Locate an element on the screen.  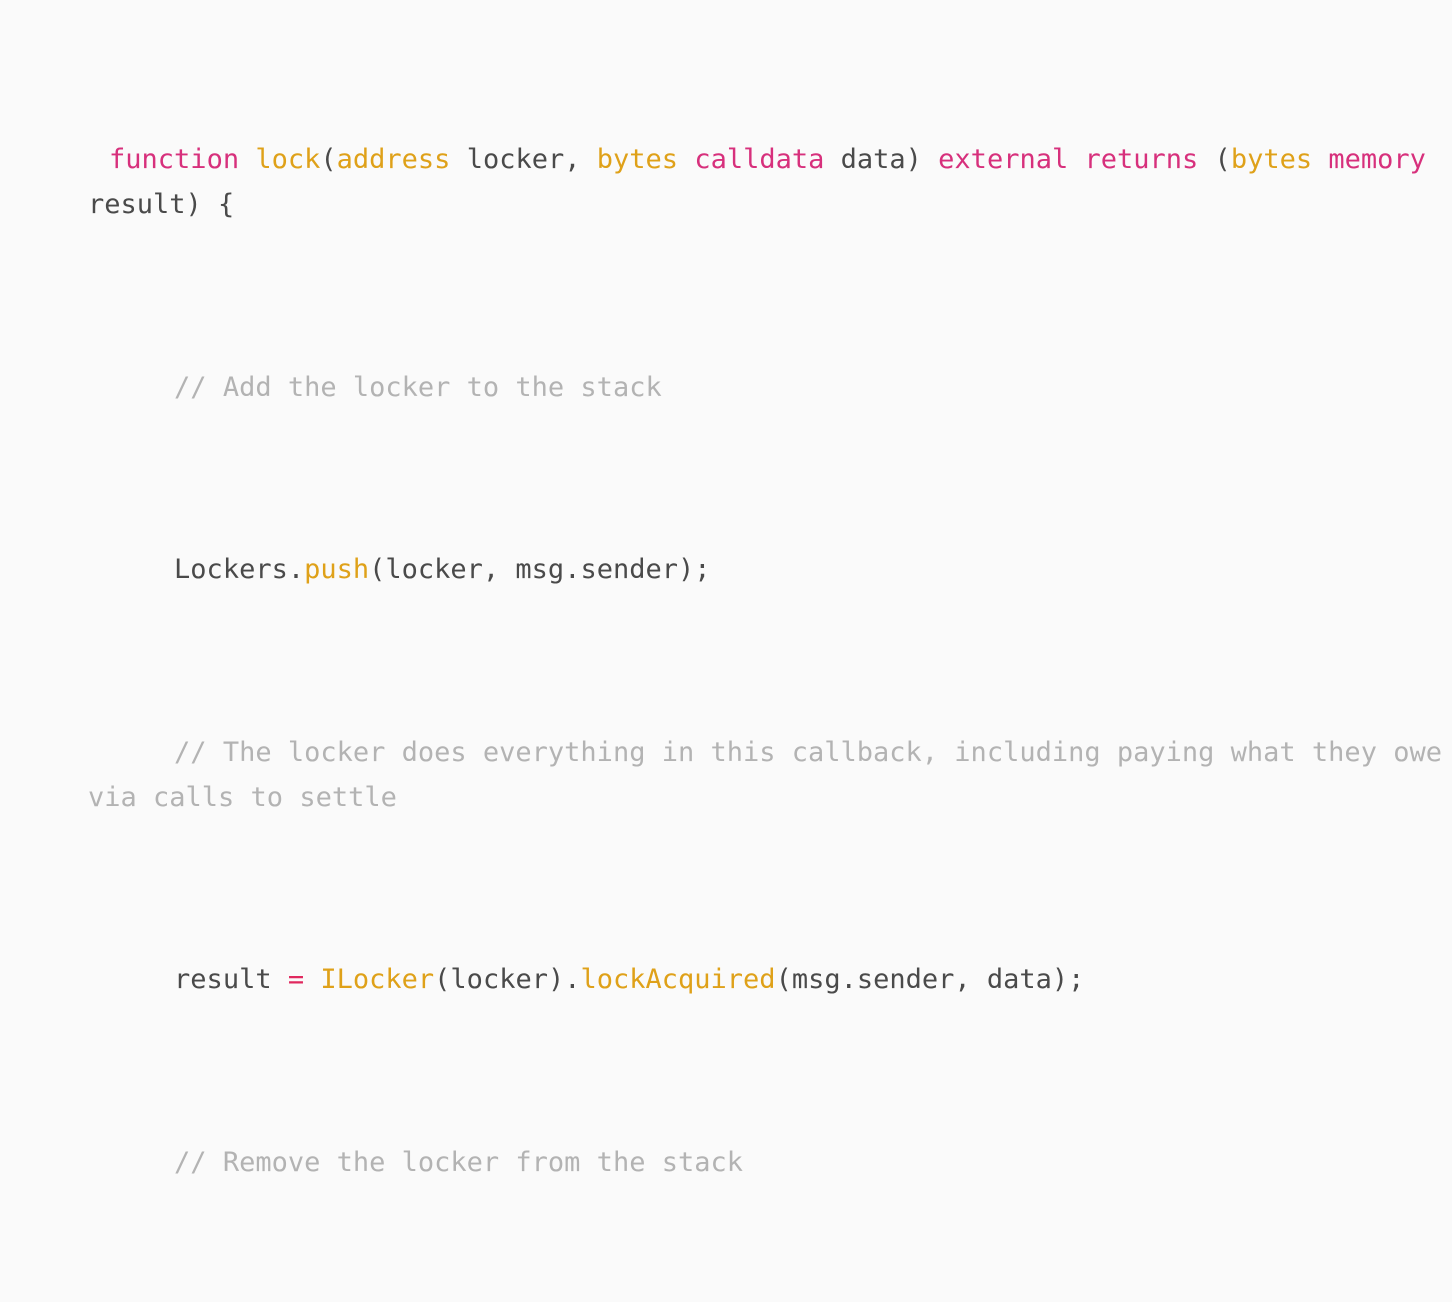
interface-ilocker: ILocker is located at coordinates (377, 980).